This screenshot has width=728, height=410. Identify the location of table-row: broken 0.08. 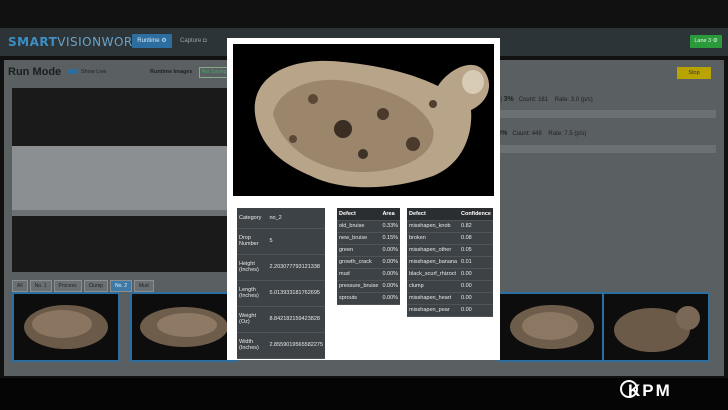
(450, 238).